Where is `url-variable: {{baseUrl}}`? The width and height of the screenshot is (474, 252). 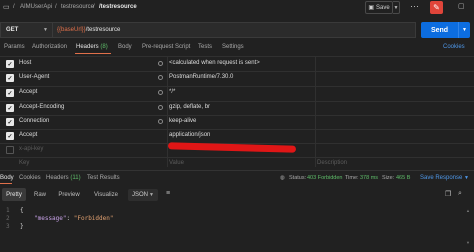 url-variable: {{baseUrl}} is located at coordinates (71, 30).